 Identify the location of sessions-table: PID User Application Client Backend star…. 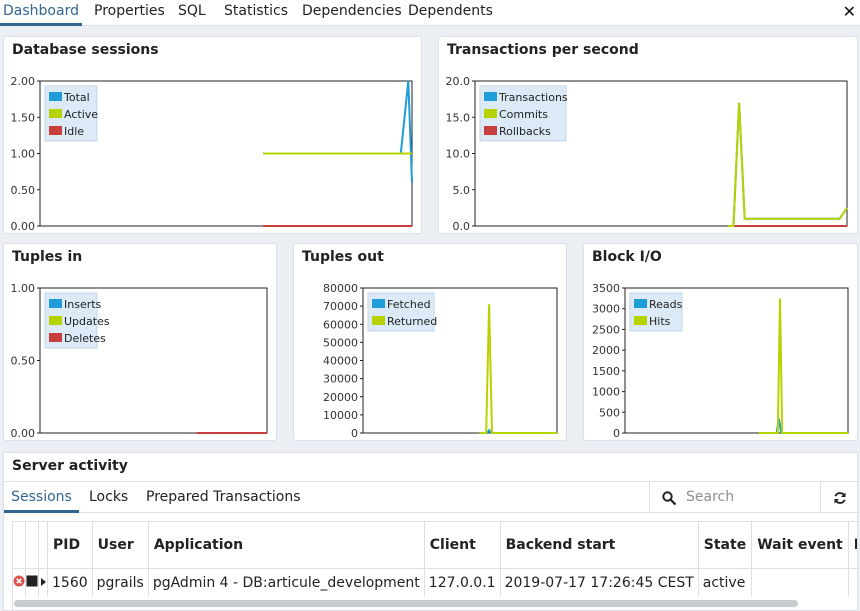
(435, 559).